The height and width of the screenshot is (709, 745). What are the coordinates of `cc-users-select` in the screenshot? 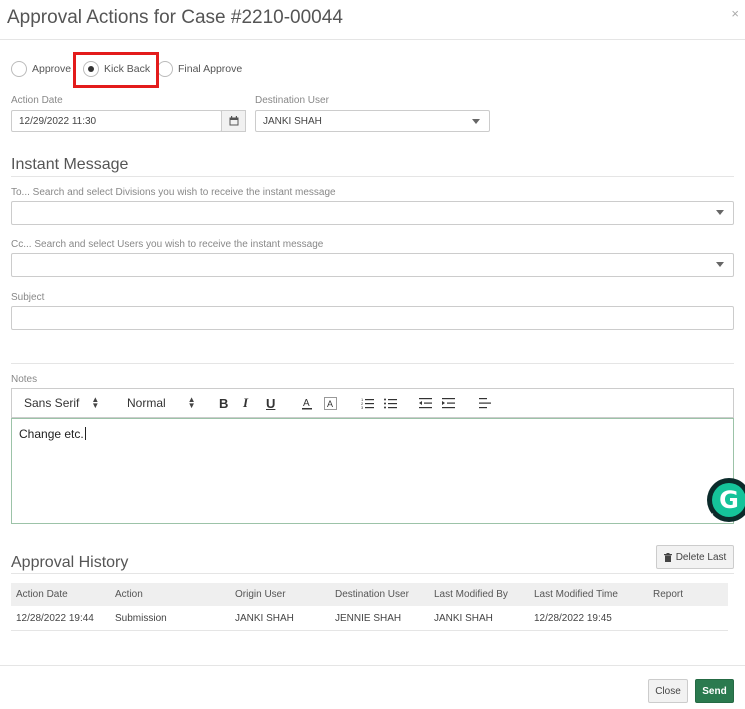 It's located at (372, 265).